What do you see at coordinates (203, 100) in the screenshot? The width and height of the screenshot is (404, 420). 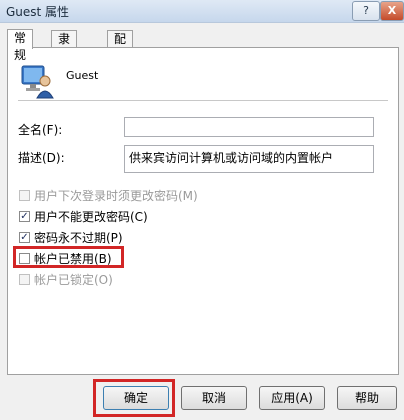 I see `divider` at bounding box center [203, 100].